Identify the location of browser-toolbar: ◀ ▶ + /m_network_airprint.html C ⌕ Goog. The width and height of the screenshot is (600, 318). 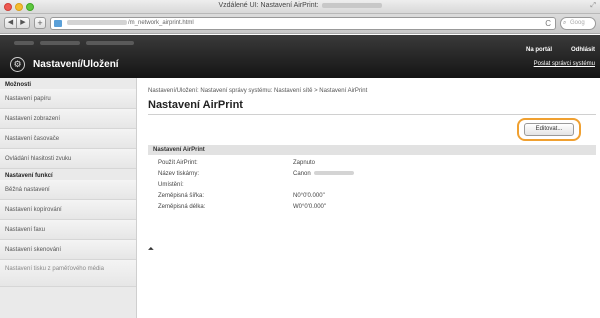
(300, 24).